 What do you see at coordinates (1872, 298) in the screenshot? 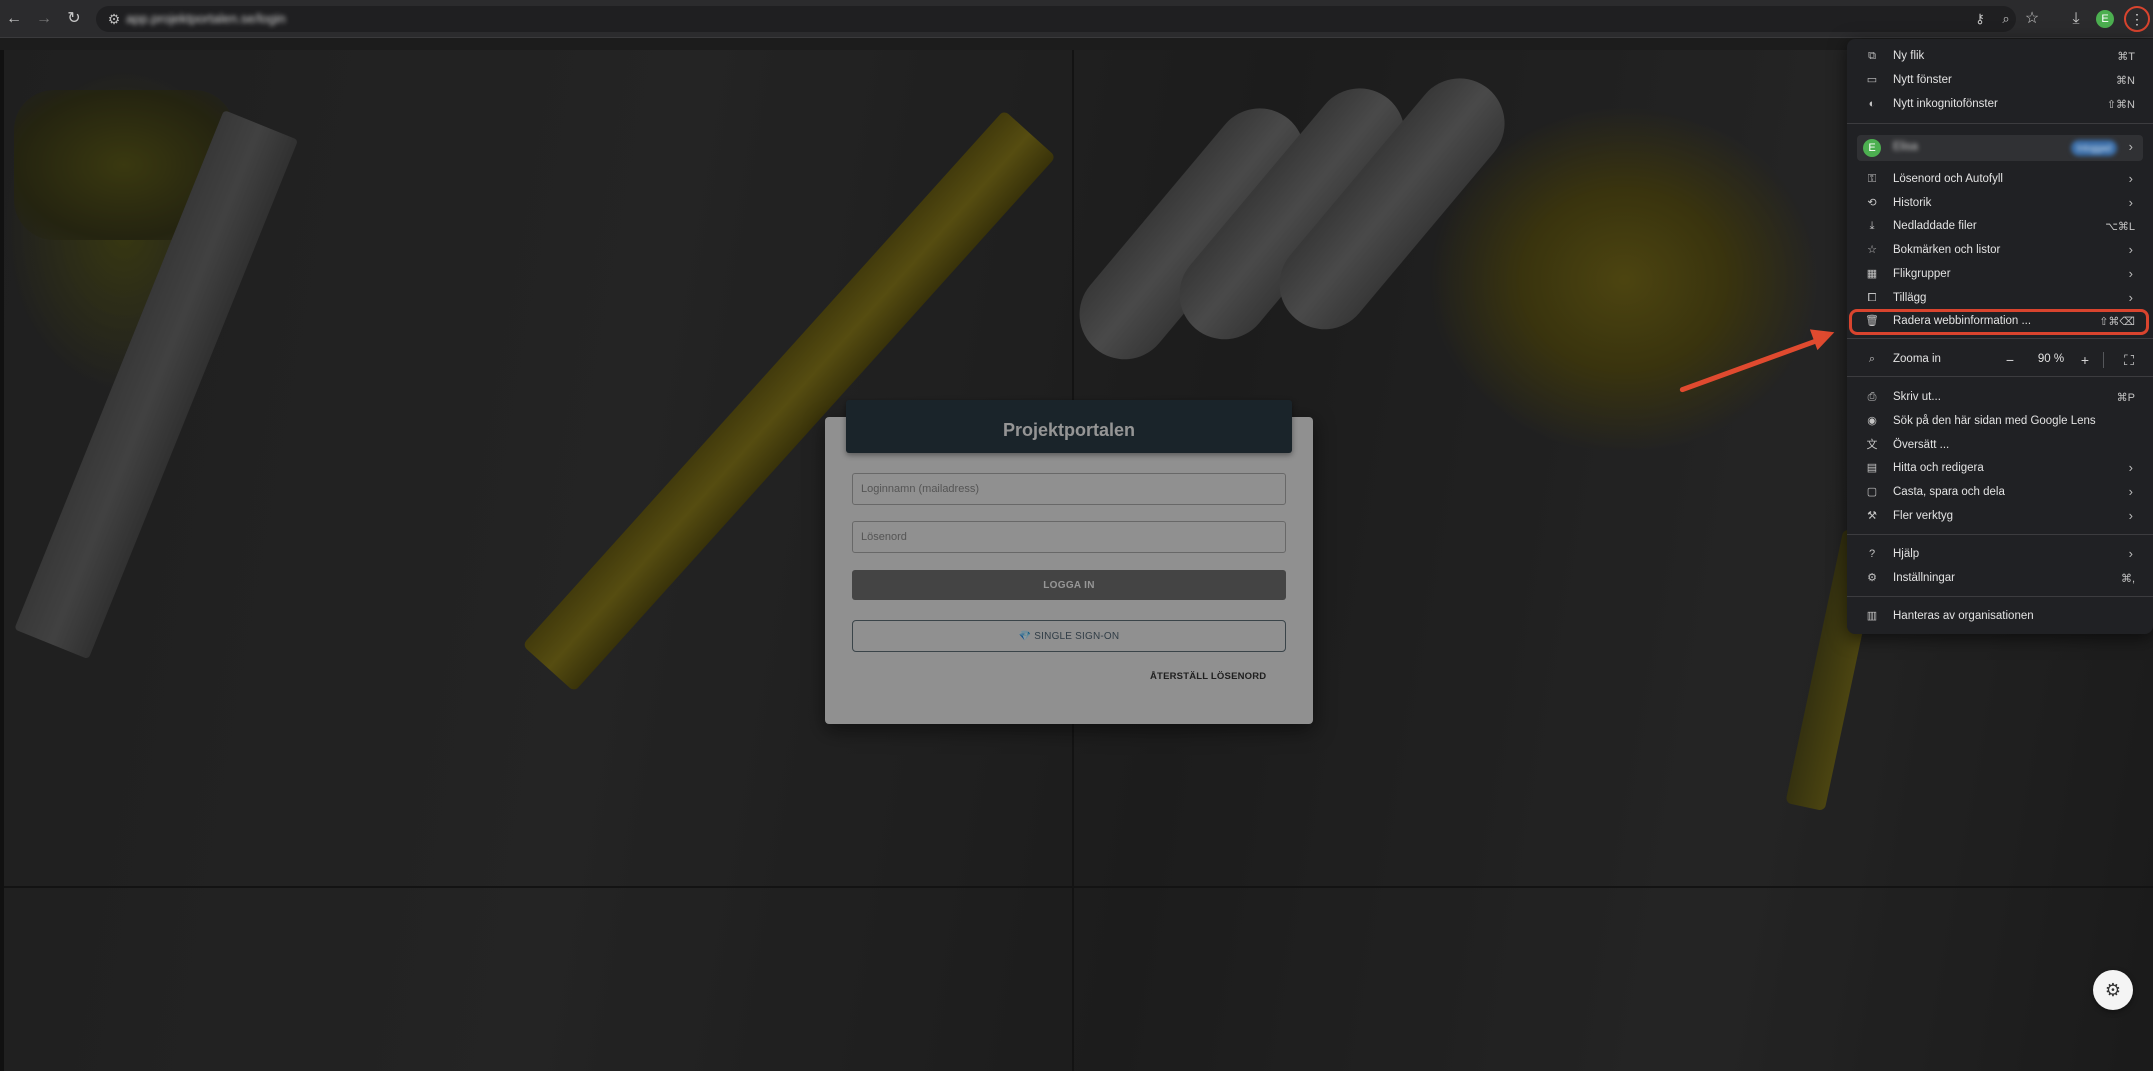
I see `extension-icon: ⧠` at bounding box center [1872, 298].